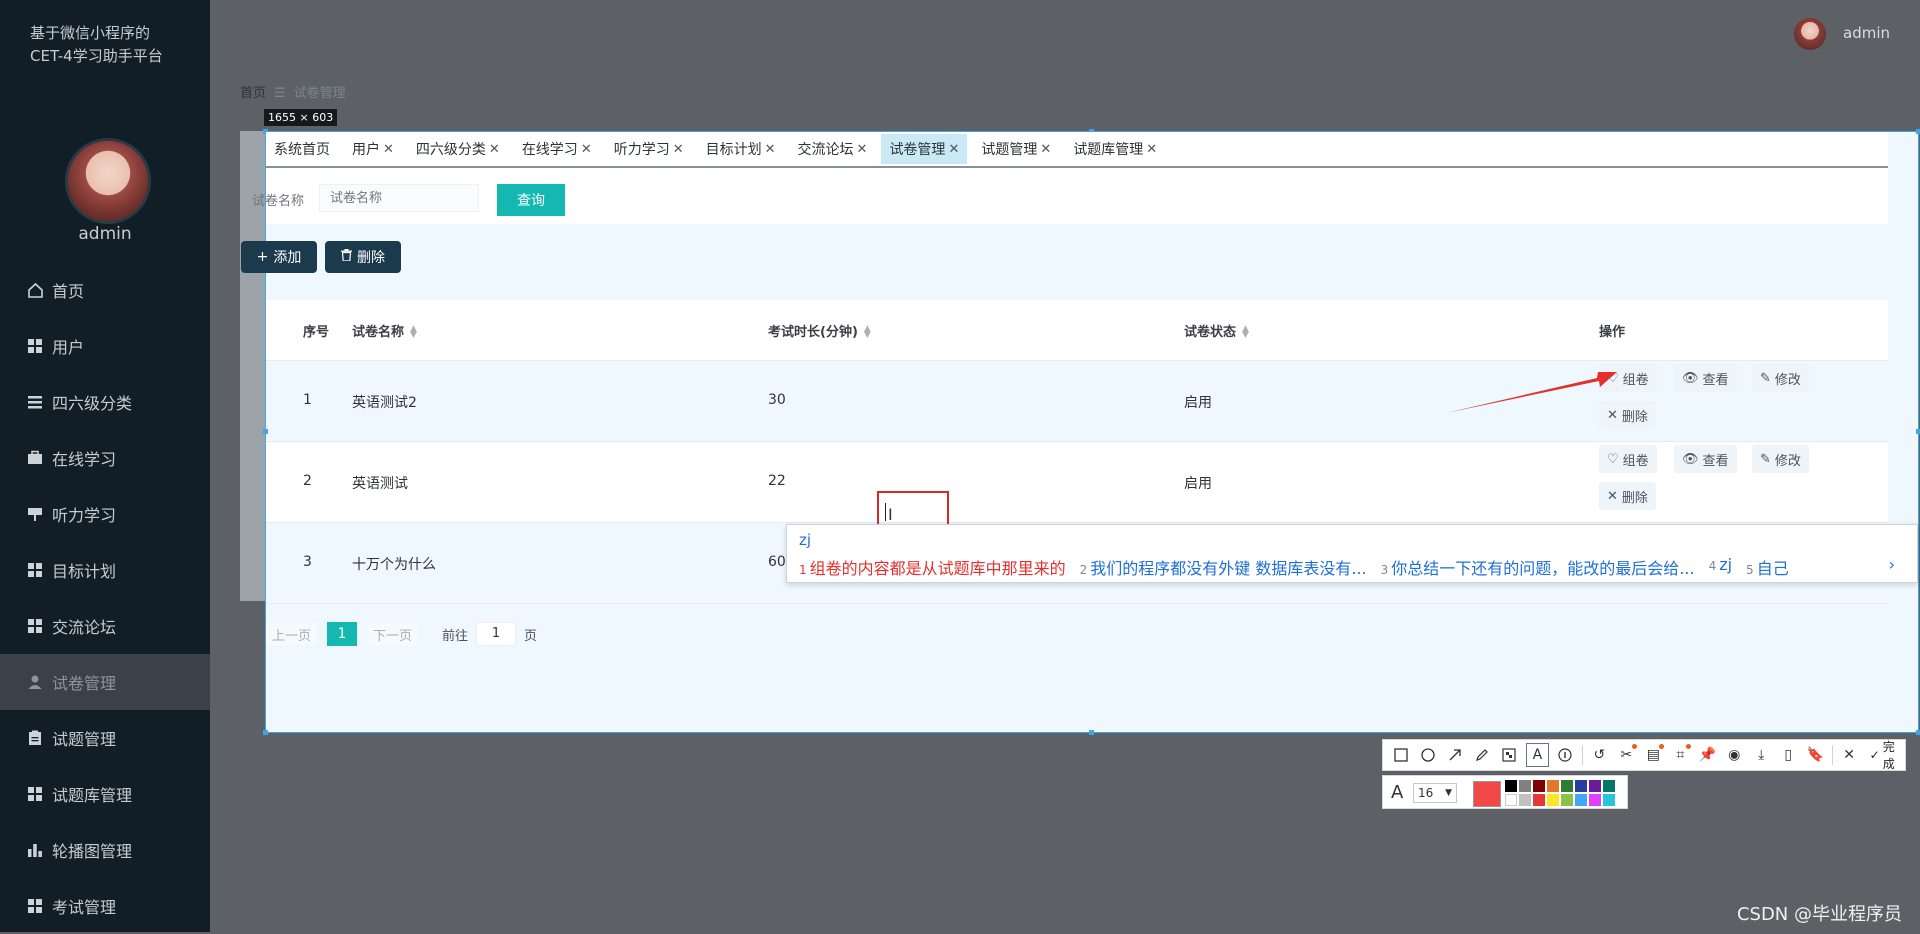 Image resolution: width=1920 pixels, height=934 pixels. I want to click on undo-icon: ↺, so click(1599, 755).